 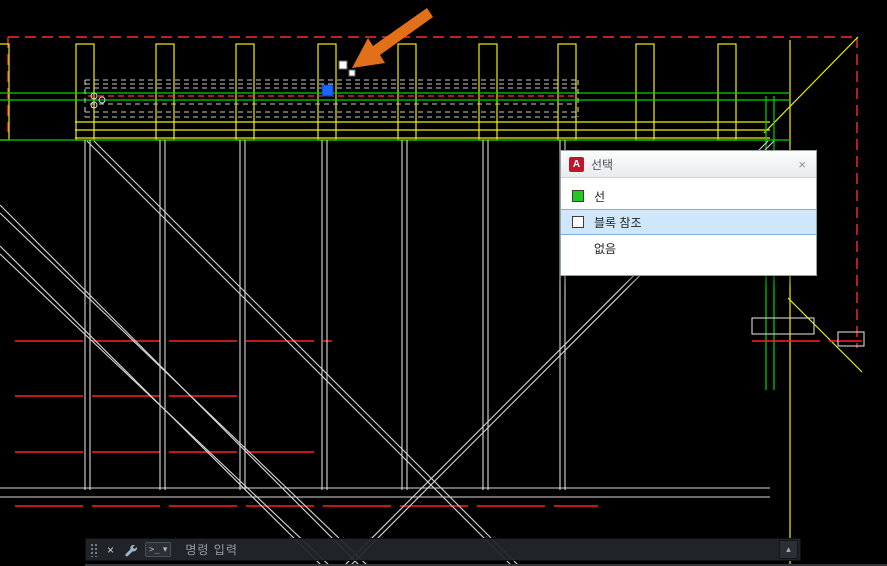 I want to click on dialog-item-none: 없음, so click(x=688, y=248).